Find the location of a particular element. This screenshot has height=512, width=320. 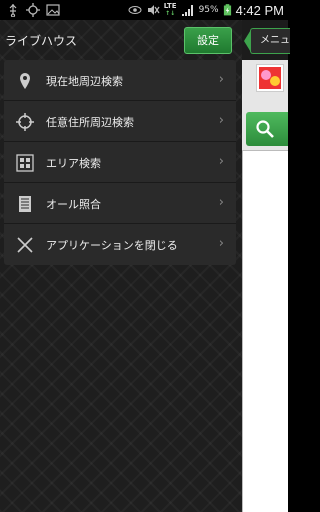

menu-item-address-search: 任意住所周辺検索 › is located at coordinates (120, 121).